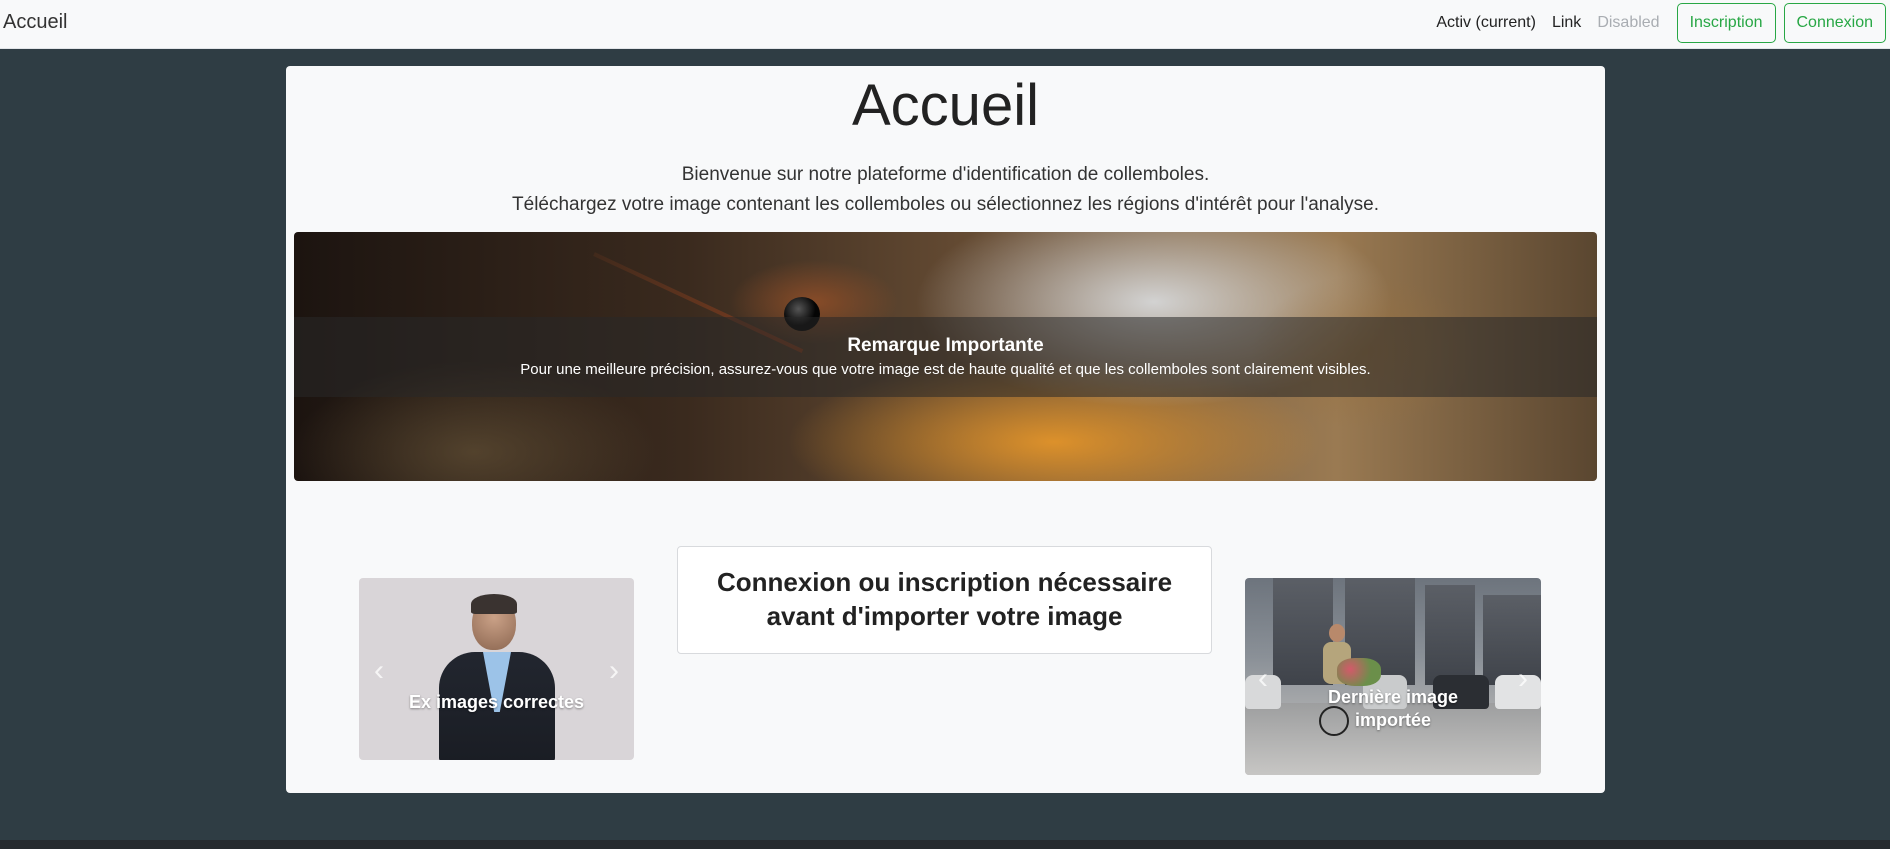  I want to click on last-image-carousel: ‹ › Dernière image importée, so click(1393, 676).